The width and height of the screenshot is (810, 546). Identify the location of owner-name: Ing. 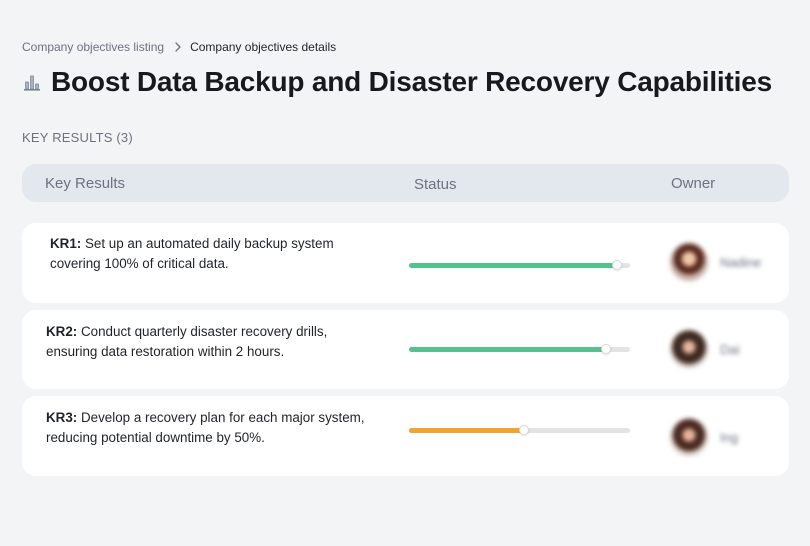
(729, 437).